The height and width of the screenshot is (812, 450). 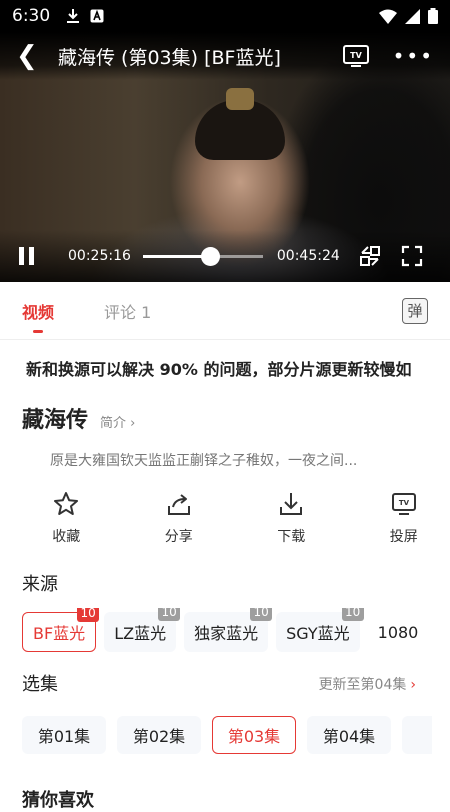 I want to click on source-chip: SGY蓝光10, so click(x=318, y=632).